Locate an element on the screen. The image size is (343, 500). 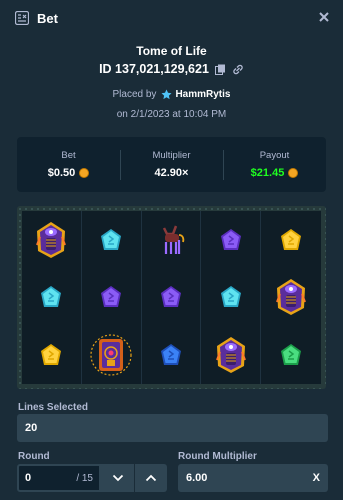
close-icon is located at coordinates (324, 17).